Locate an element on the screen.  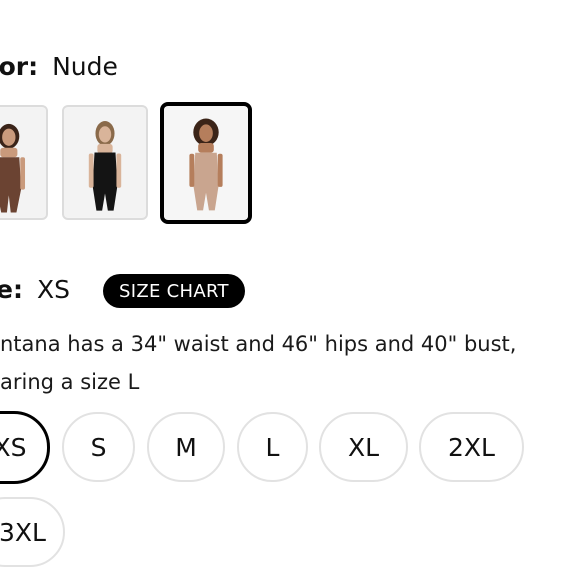
size-option-xl: XL is located at coordinates (363, 447).